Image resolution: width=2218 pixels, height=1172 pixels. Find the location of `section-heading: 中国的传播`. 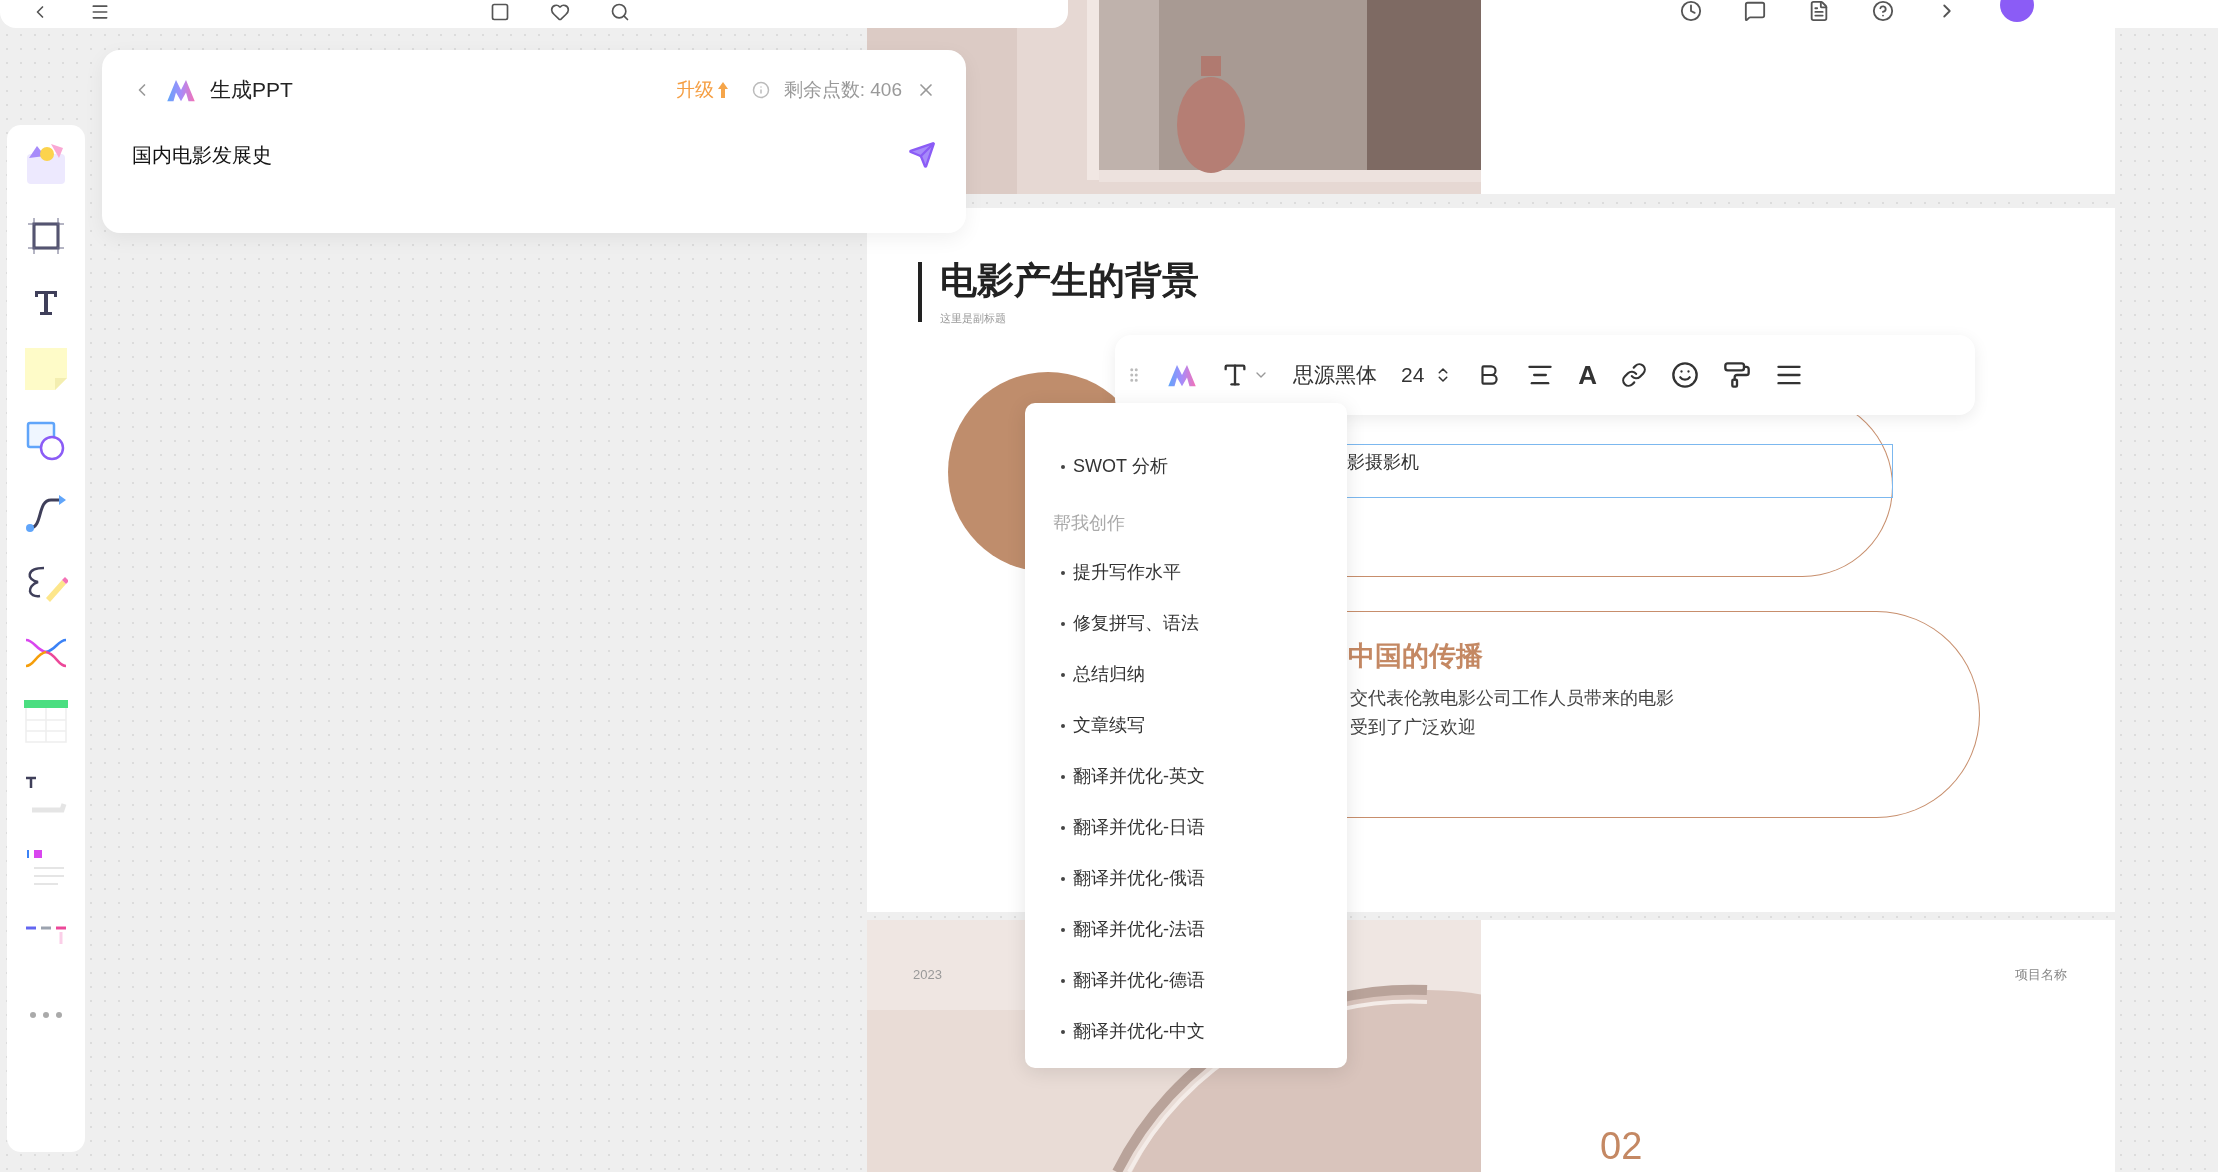

section-heading: 中国的传播 is located at coordinates (1415, 656).